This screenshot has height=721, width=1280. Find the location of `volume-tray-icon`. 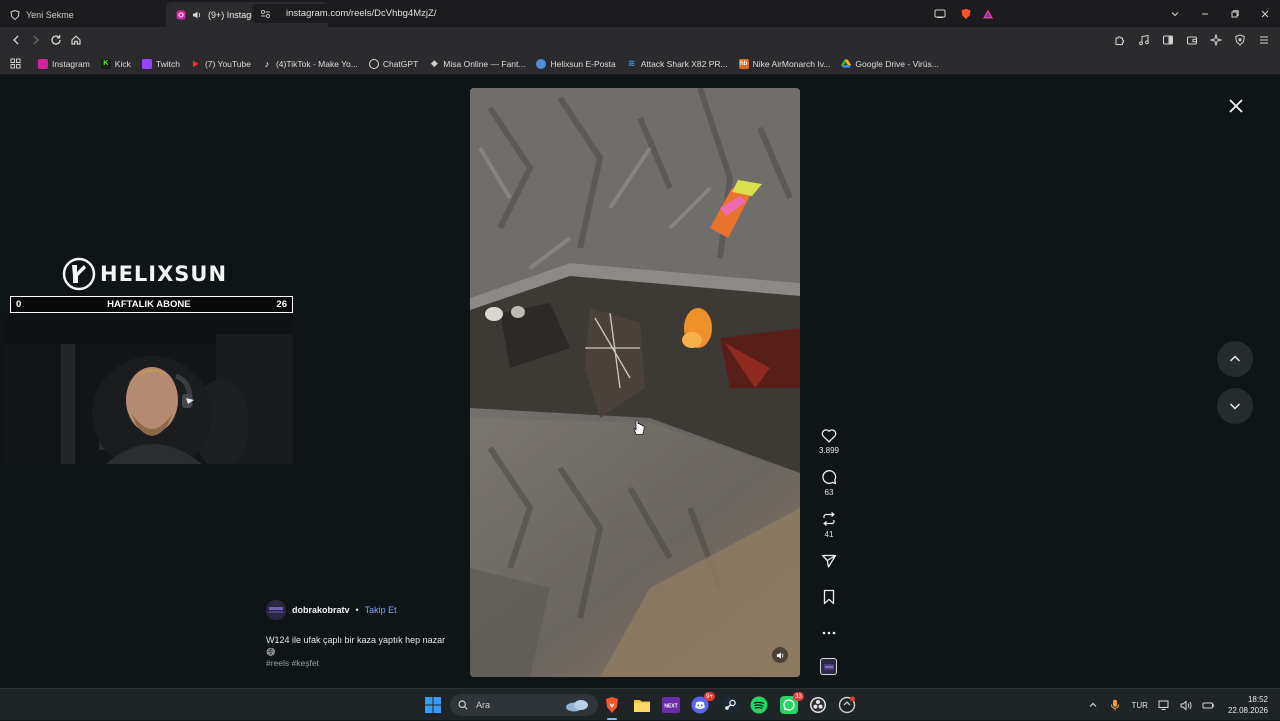

volume-tray-icon is located at coordinates (1187, 705).